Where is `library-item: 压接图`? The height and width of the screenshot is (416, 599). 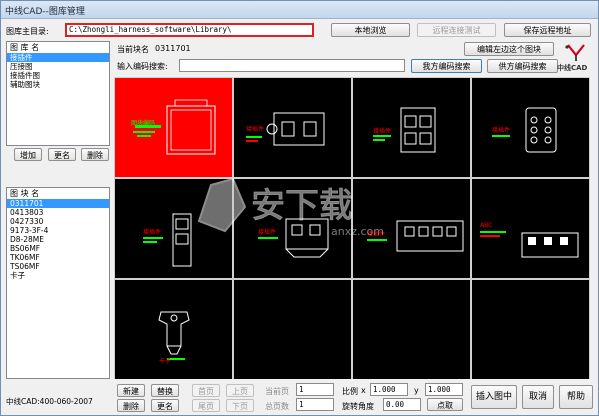
library-item: 压接图 is located at coordinates (58, 66).